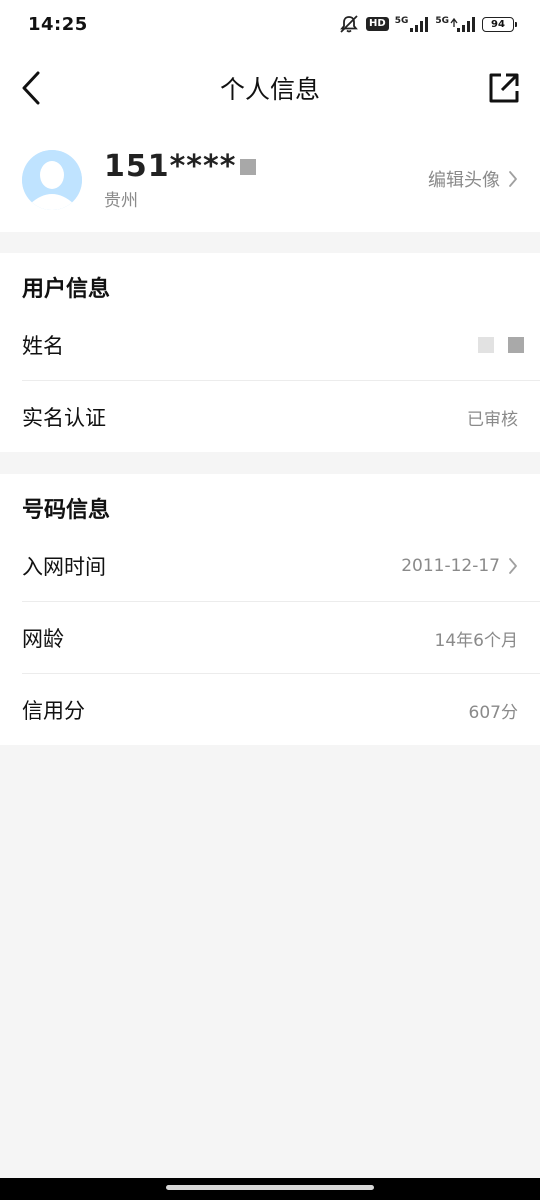 The width and height of the screenshot is (540, 1200). Describe the element at coordinates (270, 24) in the screenshot. I see `status-bar: 14:25 HD 5G 5G 94` at that location.